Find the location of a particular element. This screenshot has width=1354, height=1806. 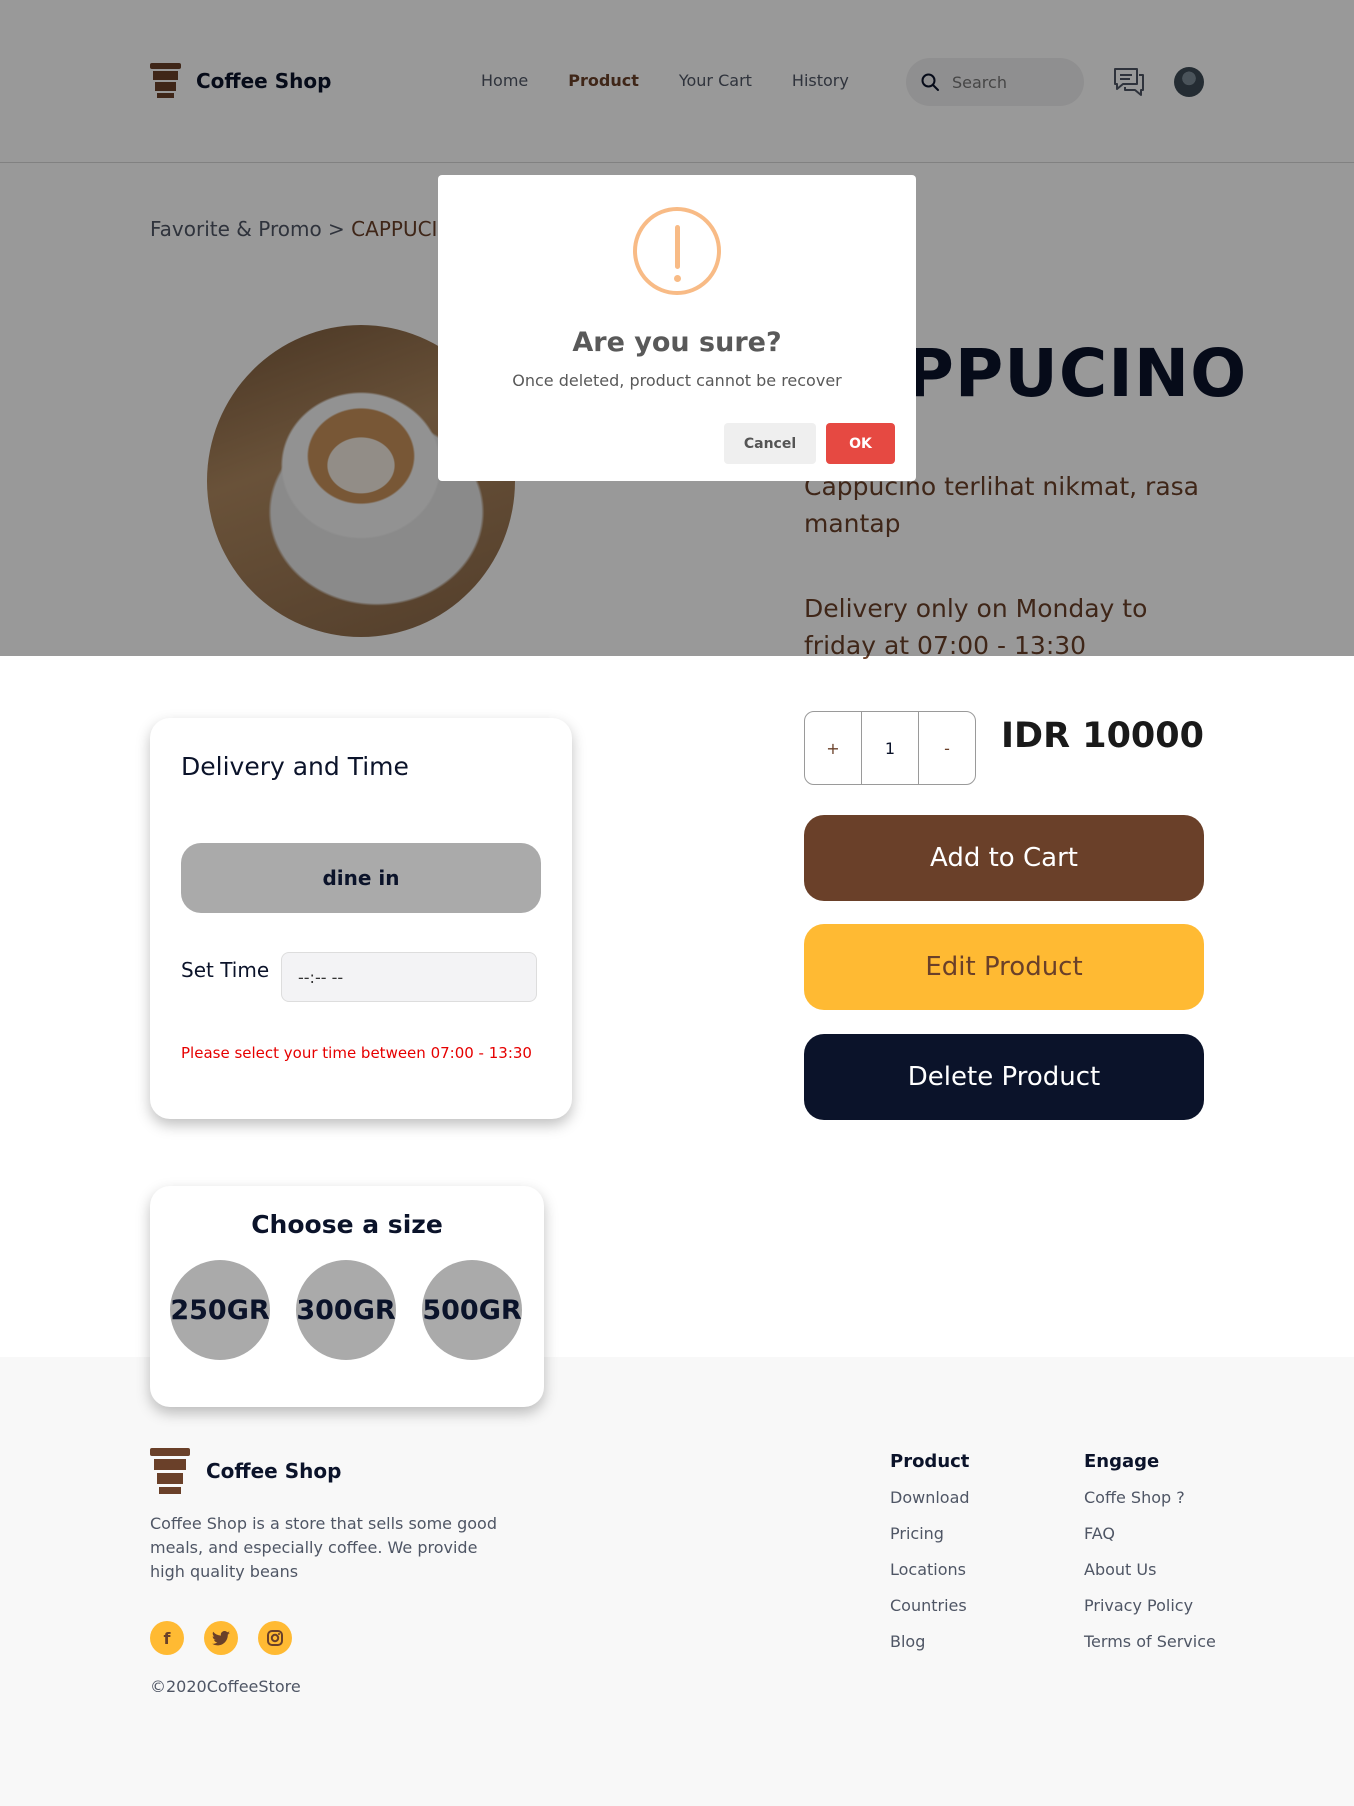

footer-engage-title: Engage is located at coordinates (1122, 1461).